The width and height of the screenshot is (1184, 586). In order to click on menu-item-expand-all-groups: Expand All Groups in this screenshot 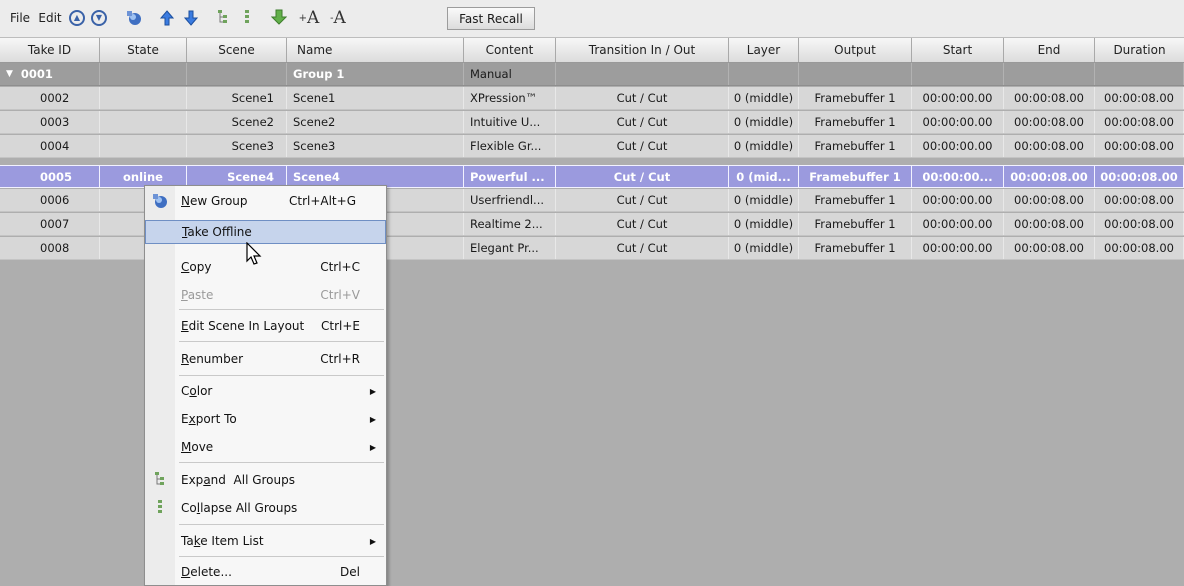, I will do `click(265, 480)`.